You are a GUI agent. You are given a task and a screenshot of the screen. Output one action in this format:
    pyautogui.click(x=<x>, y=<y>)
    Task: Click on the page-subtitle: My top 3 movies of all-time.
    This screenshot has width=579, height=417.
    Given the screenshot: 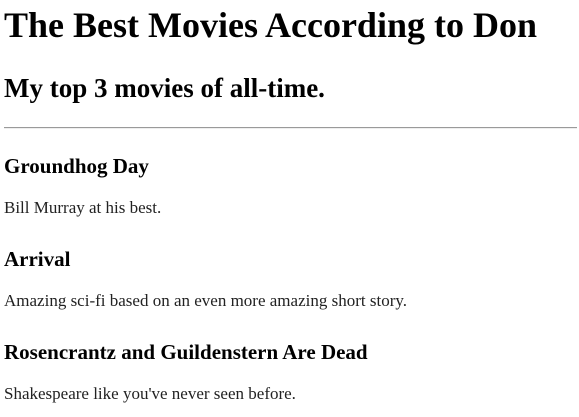 What is the action you would take?
    pyautogui.click(x=164, y=88)
    